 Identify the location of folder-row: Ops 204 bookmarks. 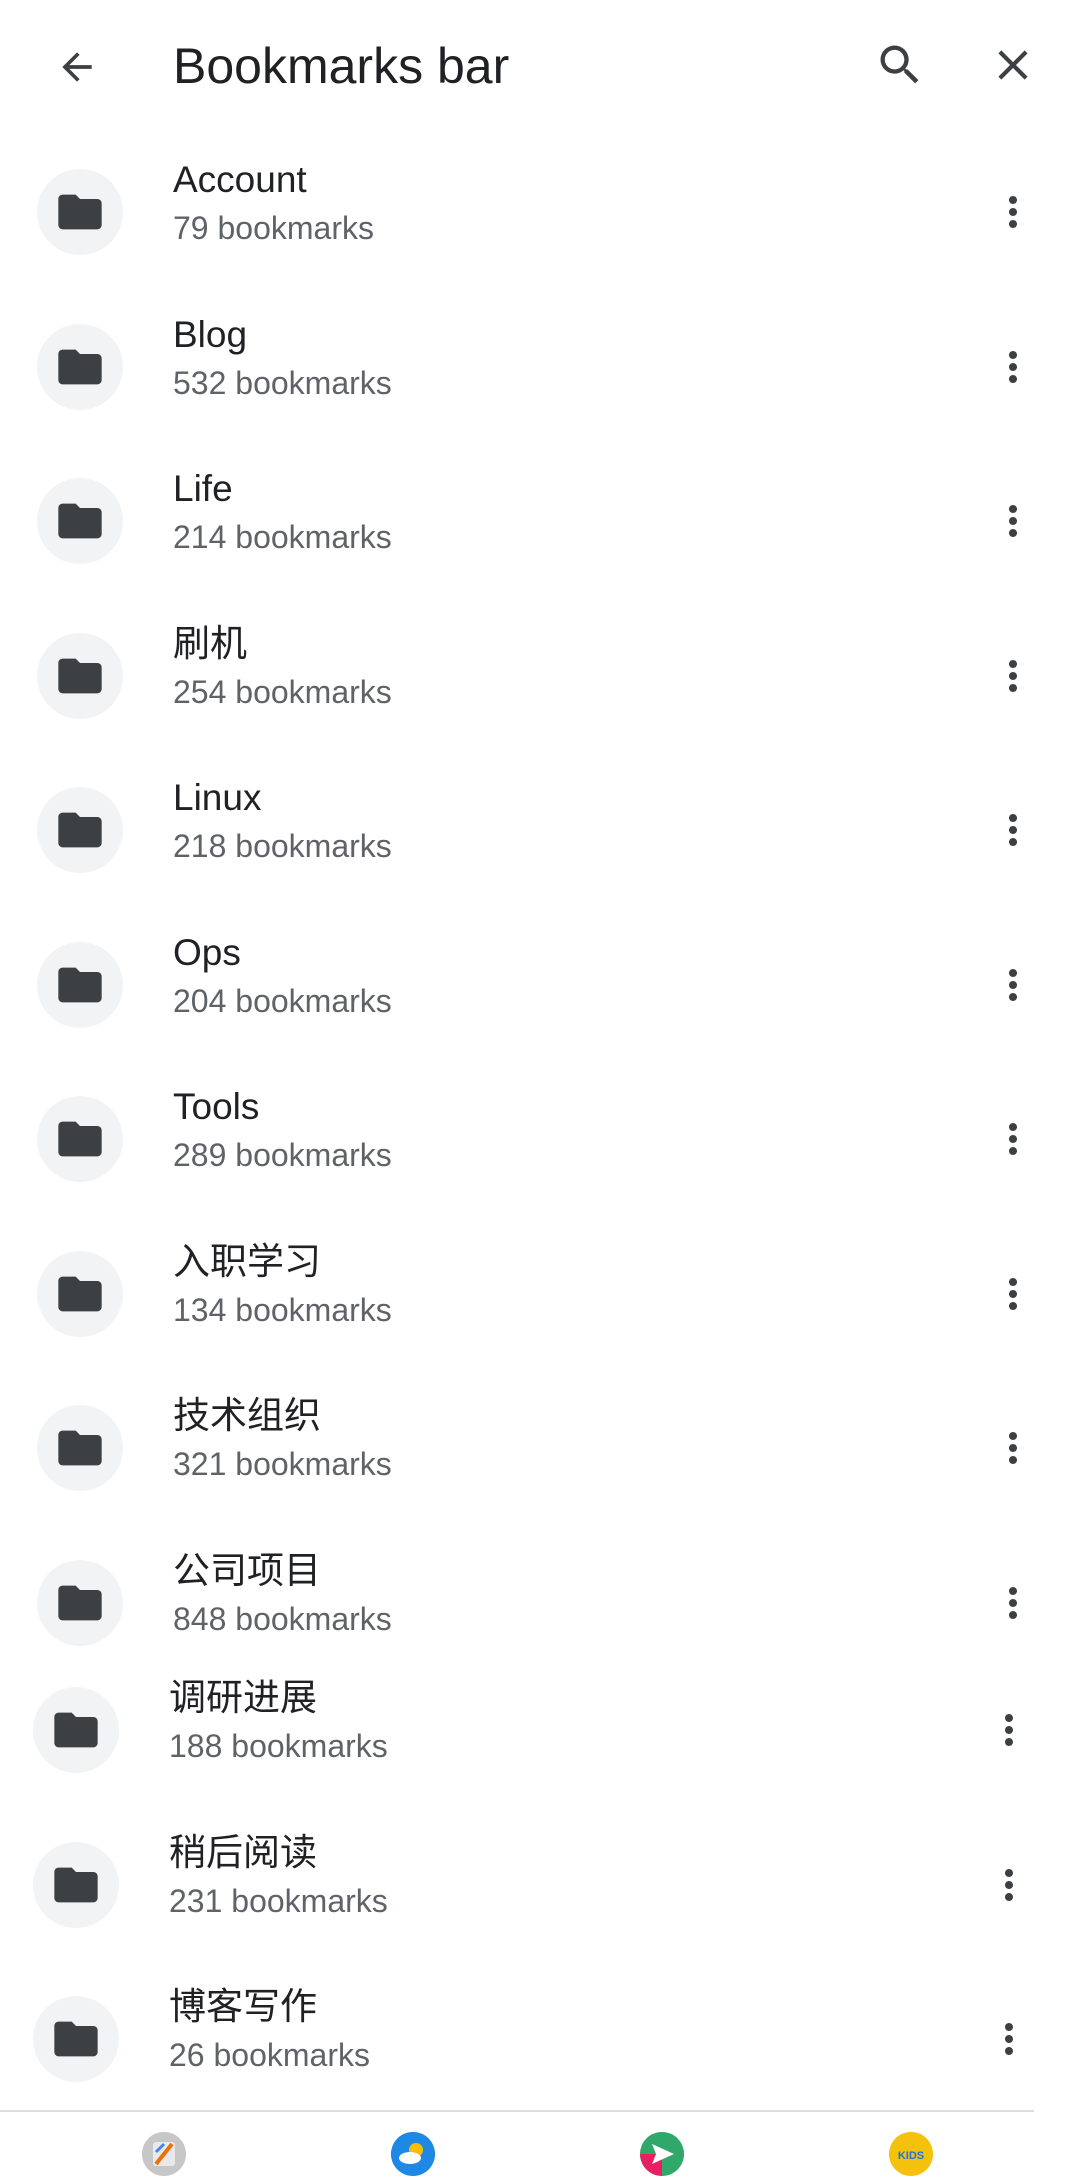
(541, 985).